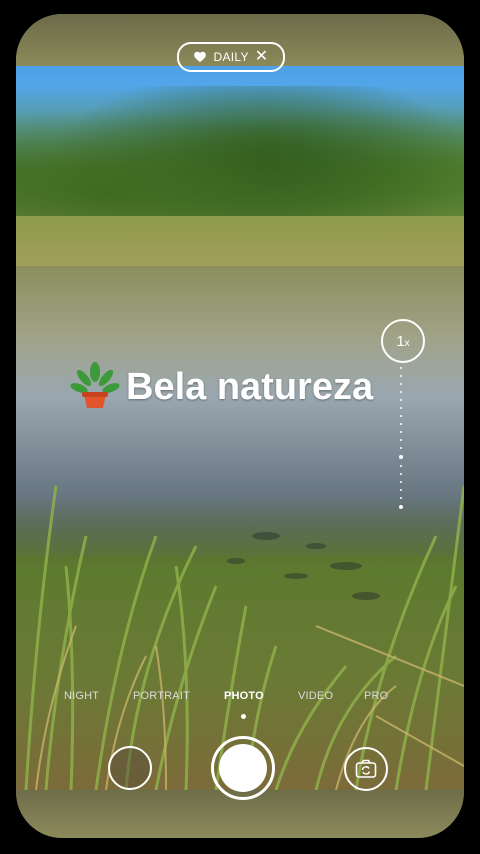  What do you see at coordinates (250, 386) in the screenshot?
I see `caption-text: Bela natureza` at bounding box center [250, 386].